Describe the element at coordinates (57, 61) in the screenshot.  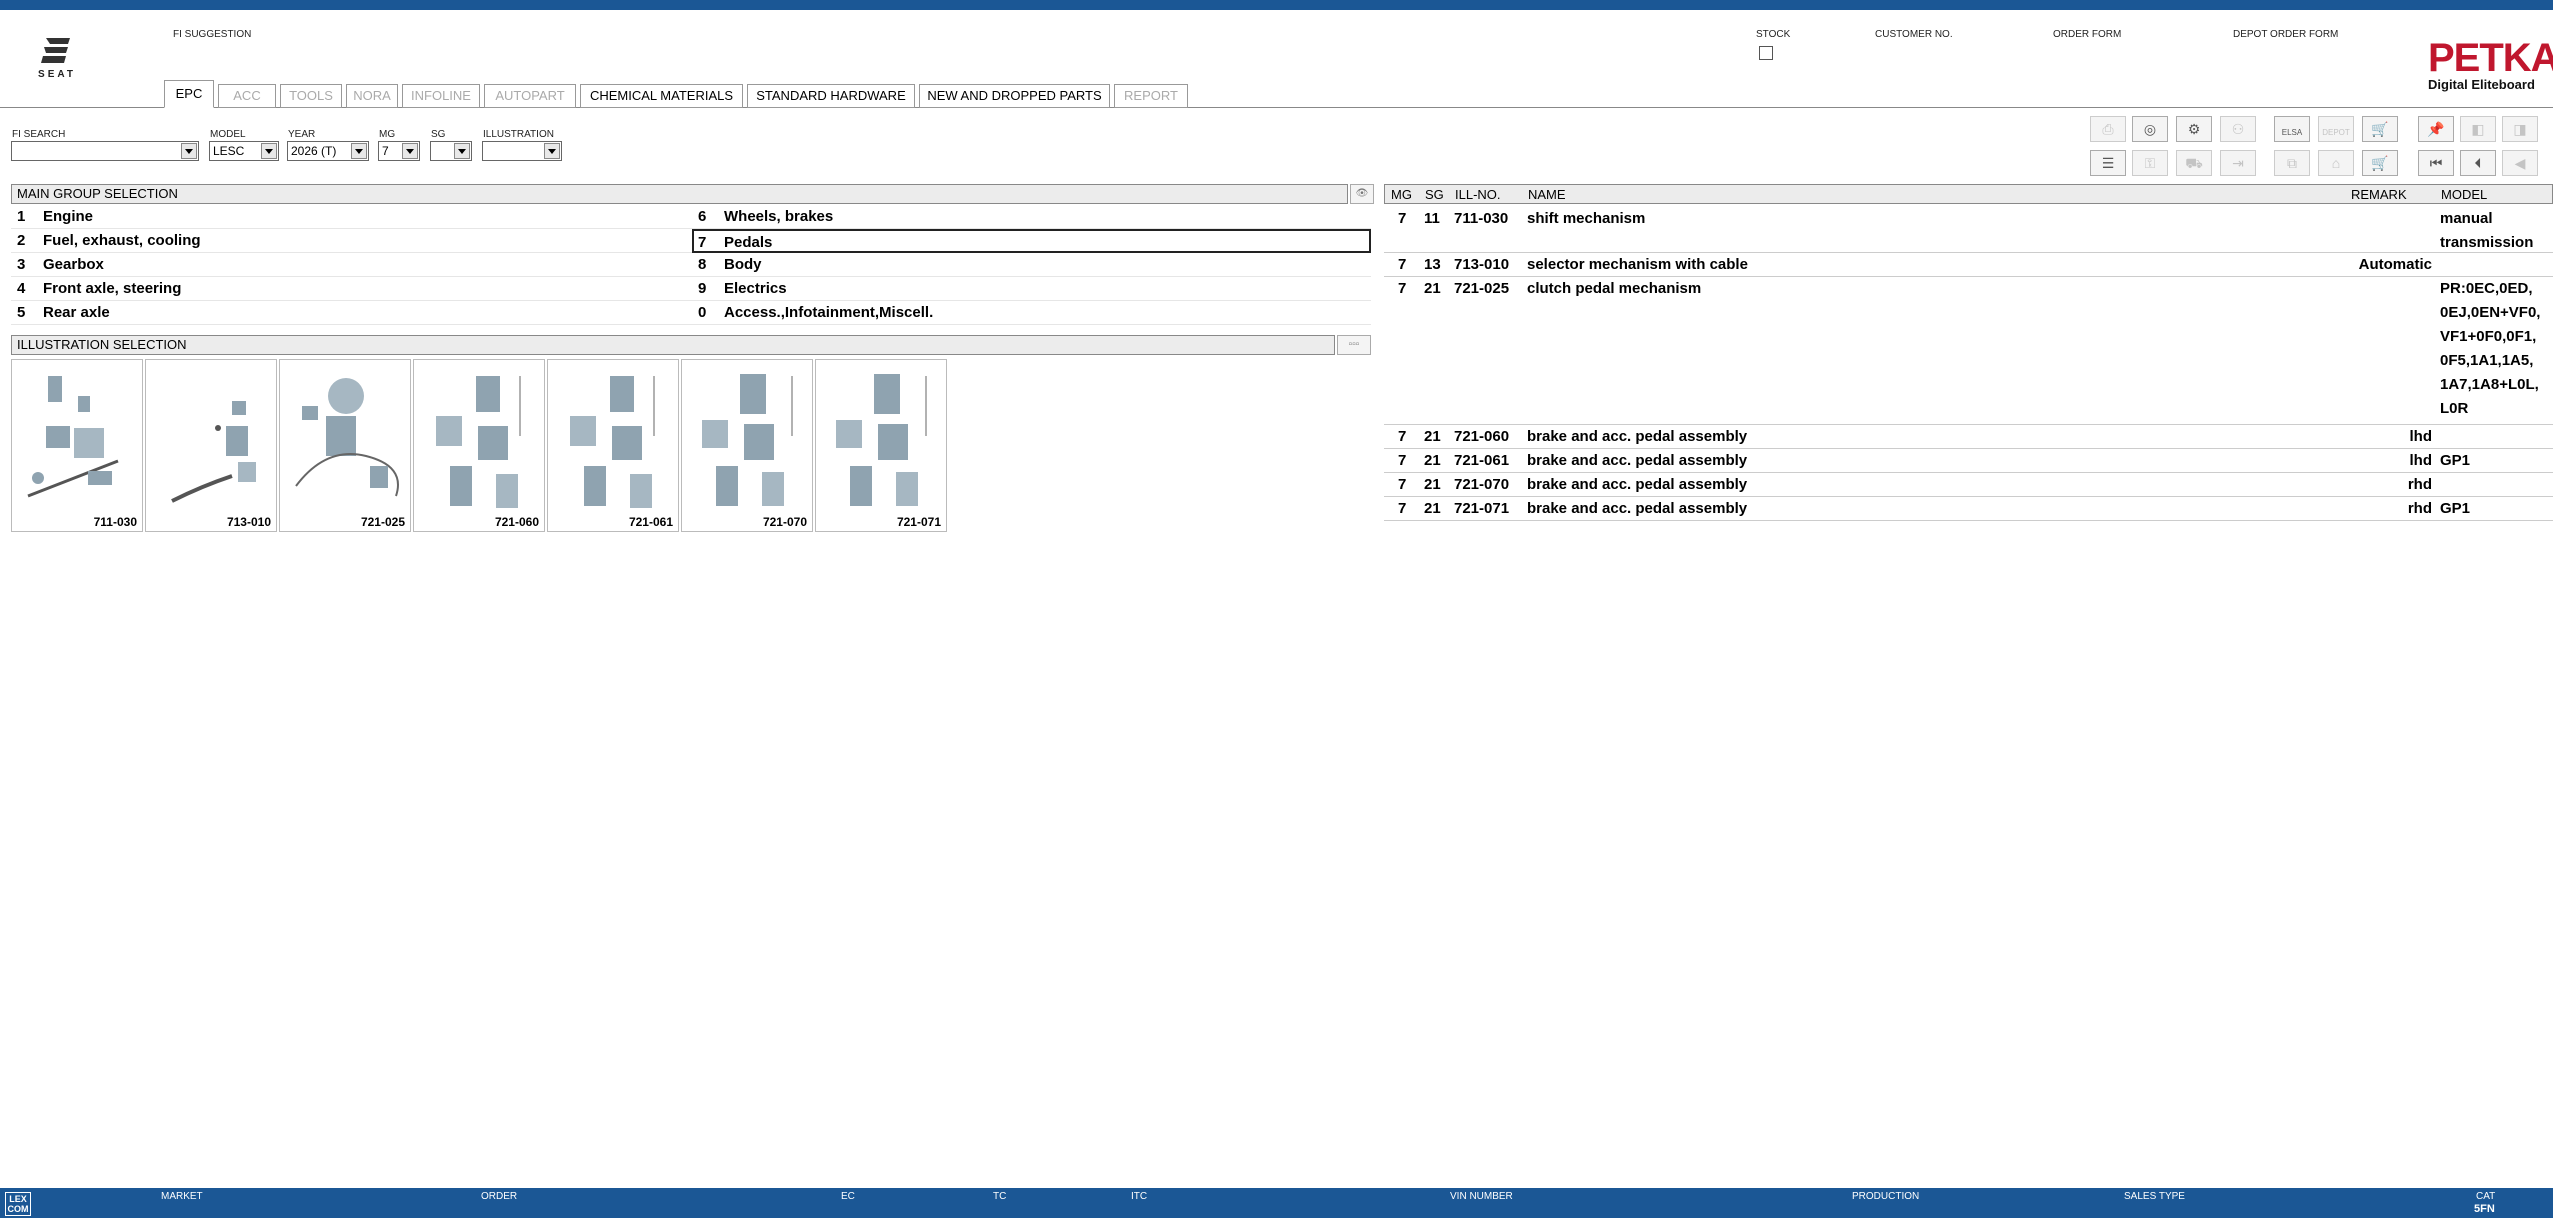
I see `seat-logo: SEAT` at that location.